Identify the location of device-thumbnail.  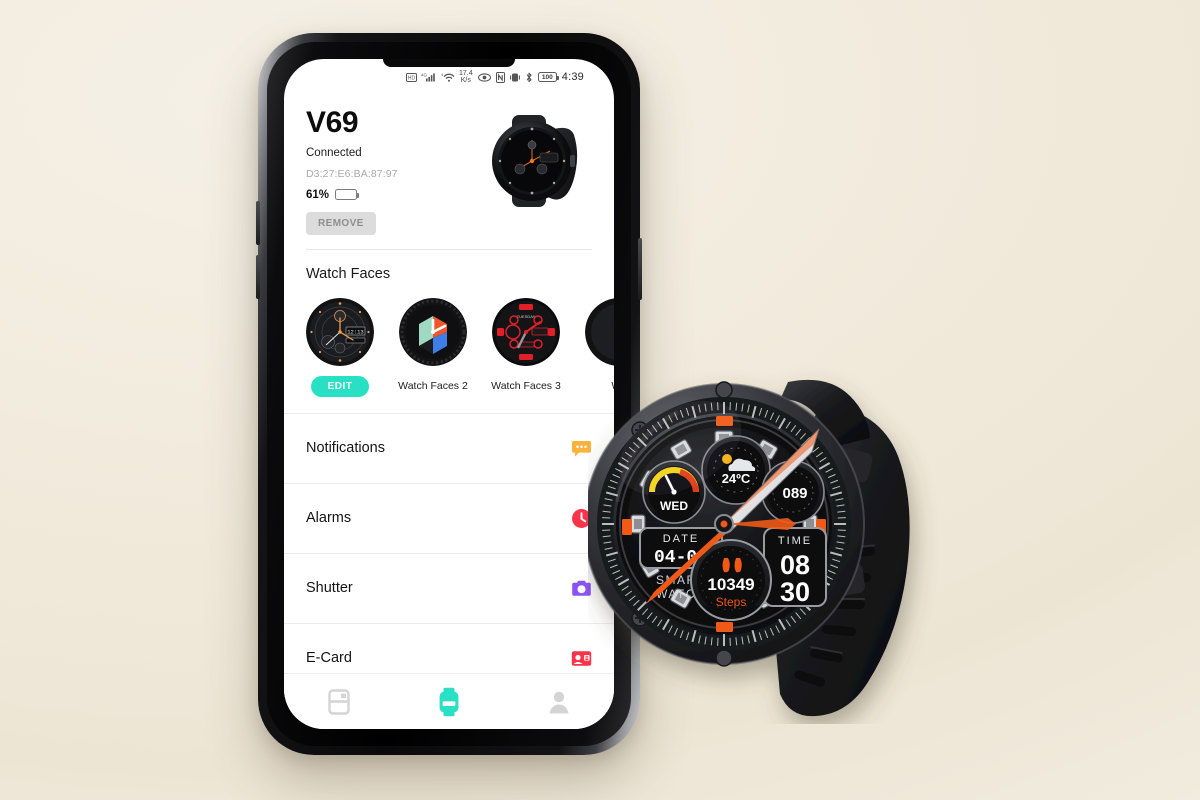
(538, 161).